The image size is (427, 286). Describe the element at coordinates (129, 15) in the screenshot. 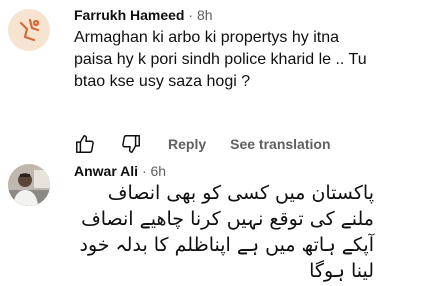

I see `author-name: Farrukh Hameed` at that location.